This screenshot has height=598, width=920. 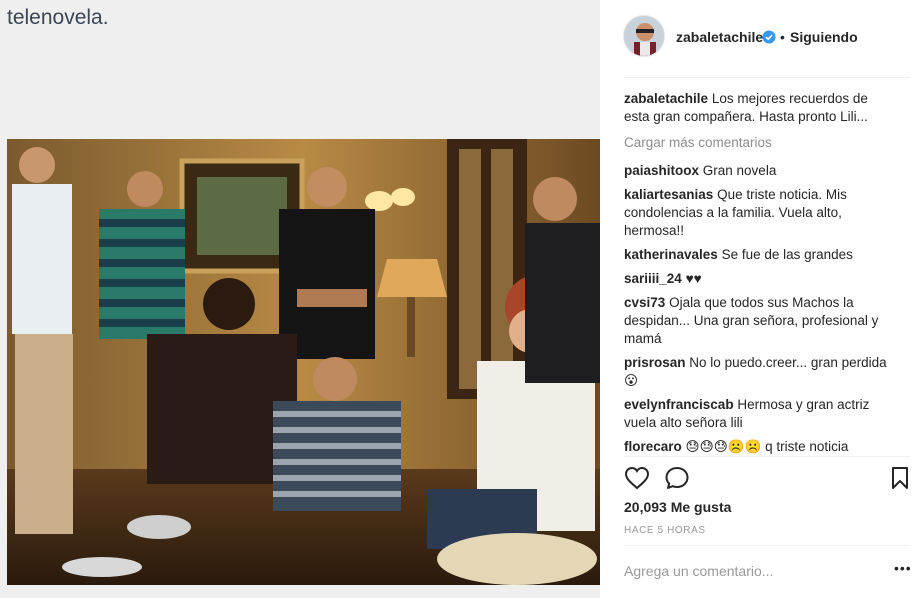 I want to click on comment: sariiii_24 ♥♥, so click(x=759, y=279).